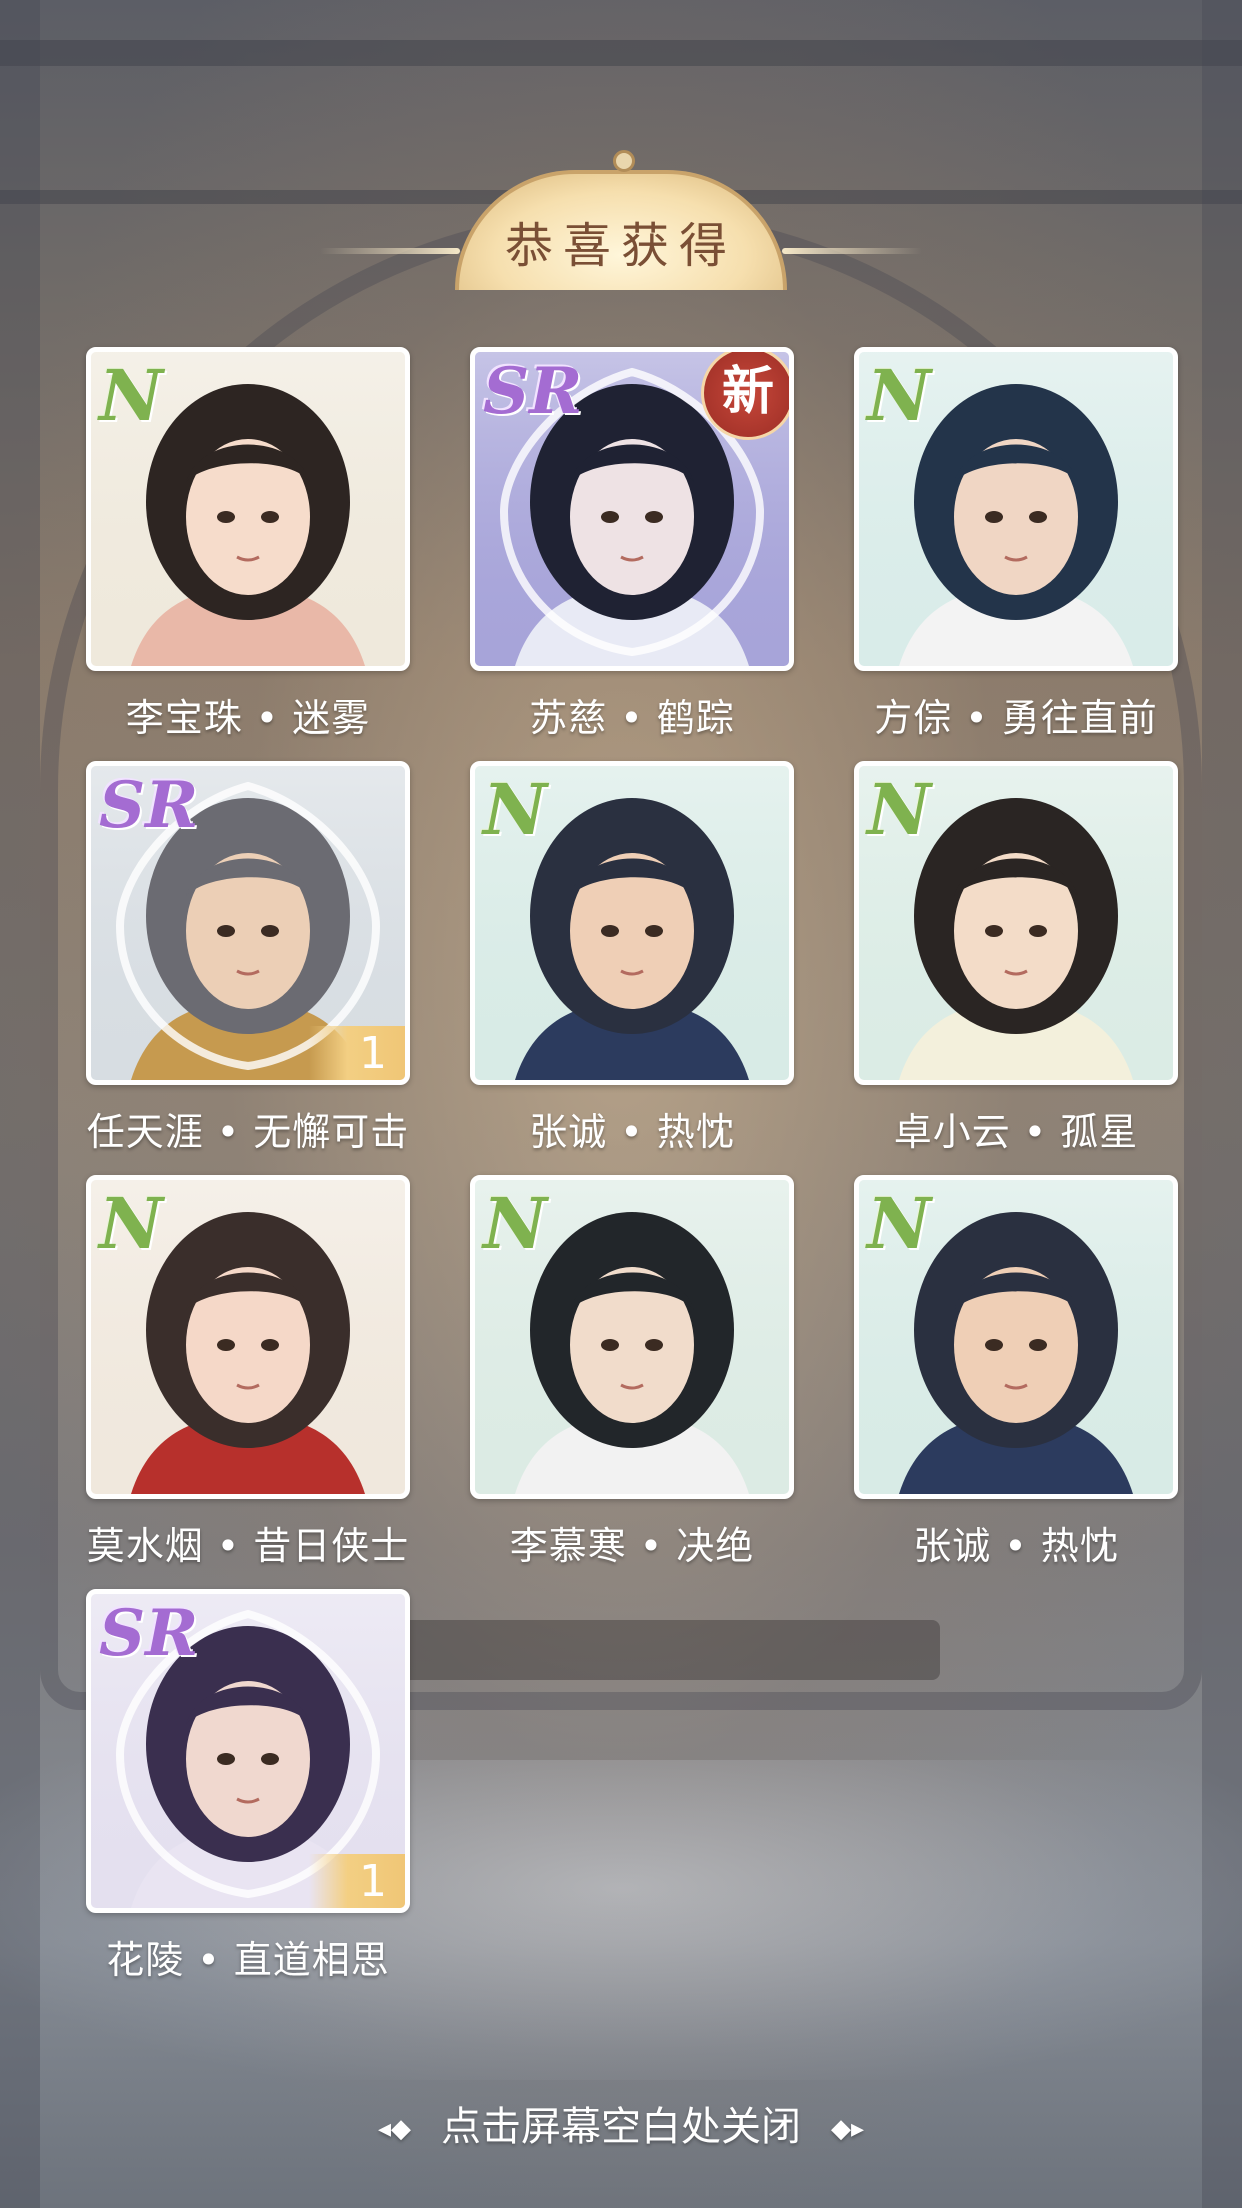 The image size is (1242, 2208). Describe the element at coordinates (248, 1546) in the screenshot. I see `character-name: 莫水烟 • 昔日侠士` at that location.